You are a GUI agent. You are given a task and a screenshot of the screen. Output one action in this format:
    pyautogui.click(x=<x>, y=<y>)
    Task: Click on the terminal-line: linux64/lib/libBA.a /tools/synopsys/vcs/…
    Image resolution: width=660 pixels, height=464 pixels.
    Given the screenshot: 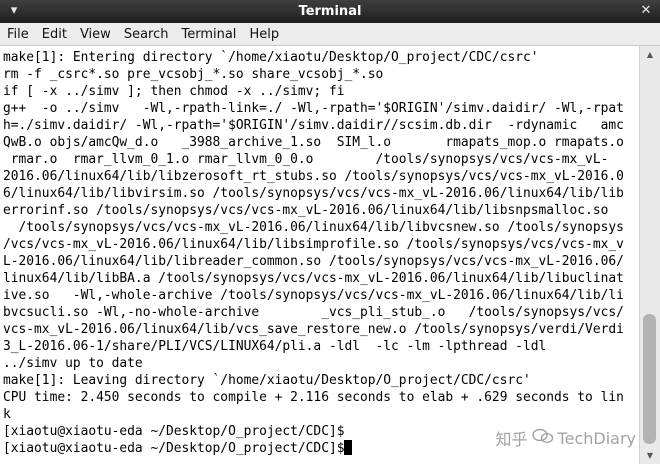 What is the action you would take?
    pyautogui.click(x=313, y=278)
    